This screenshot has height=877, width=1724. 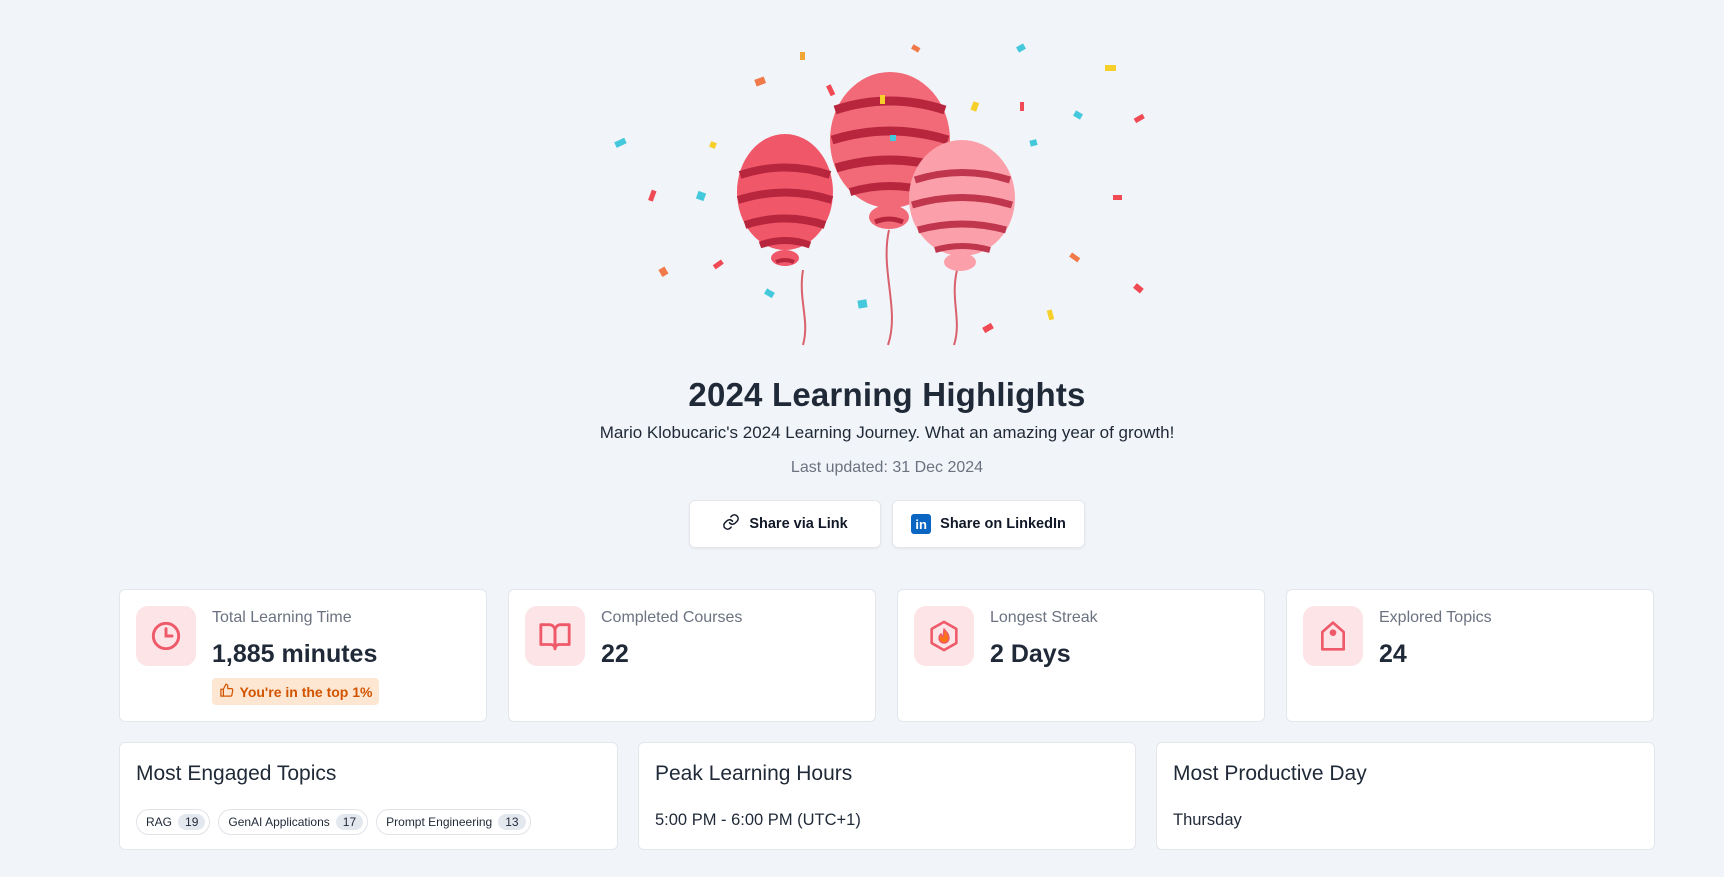 What do you see at coordinates (1333, 636) in the screenshot?
I see `tag-icon` at bounding box center [1333, 636].